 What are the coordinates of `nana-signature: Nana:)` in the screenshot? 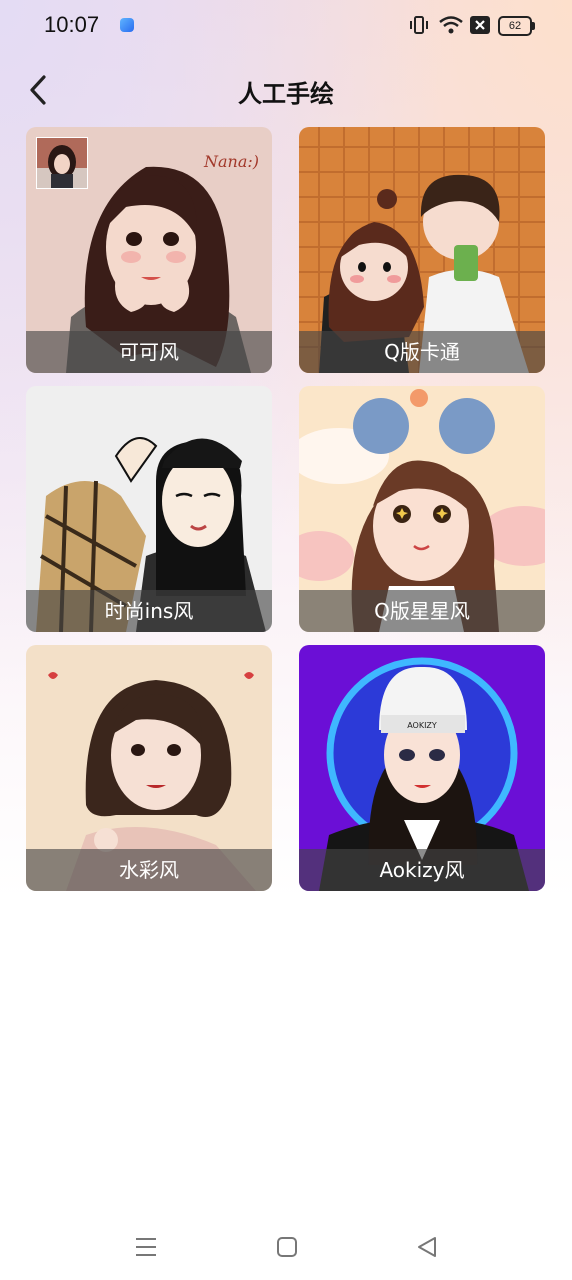 It's located at (231, 161).